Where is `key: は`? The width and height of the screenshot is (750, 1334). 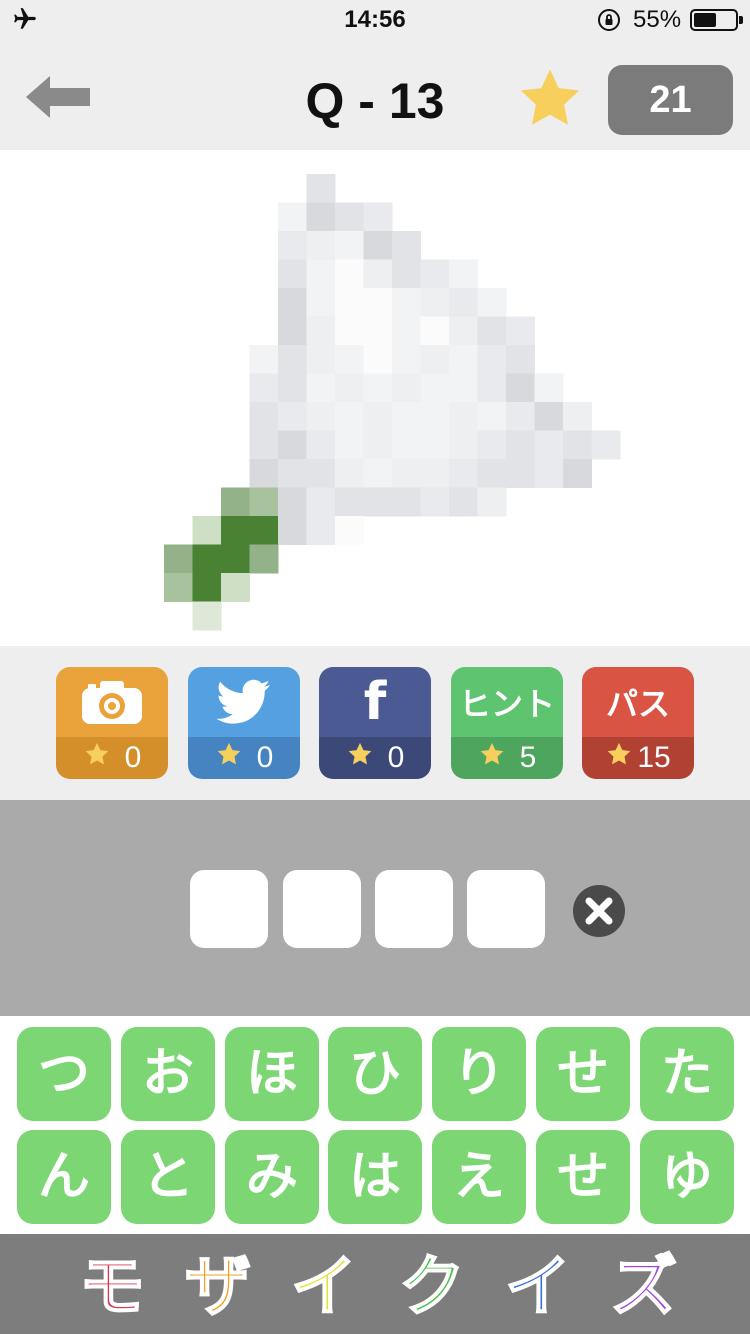 key: は is located at coordinates (375, 1177).